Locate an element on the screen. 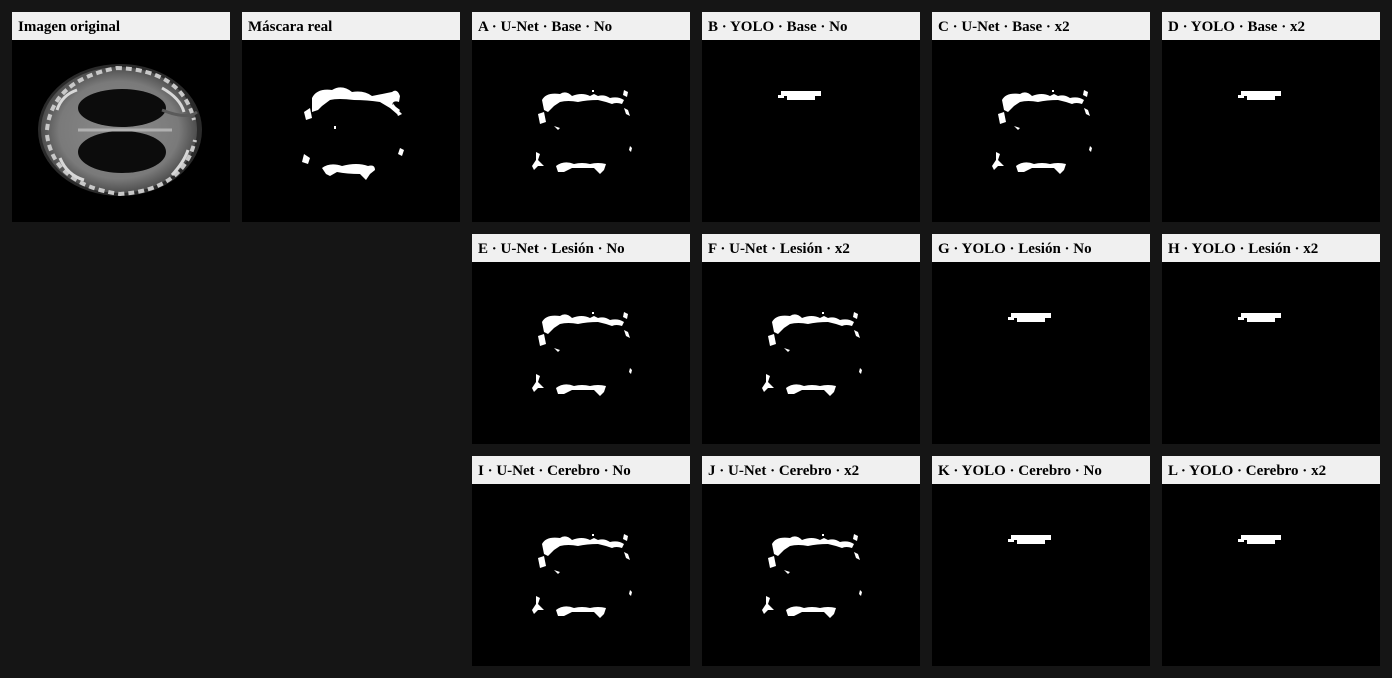  panel-J: J · U-Net · Cerebro · x2 is located at coordinates (811, 561).